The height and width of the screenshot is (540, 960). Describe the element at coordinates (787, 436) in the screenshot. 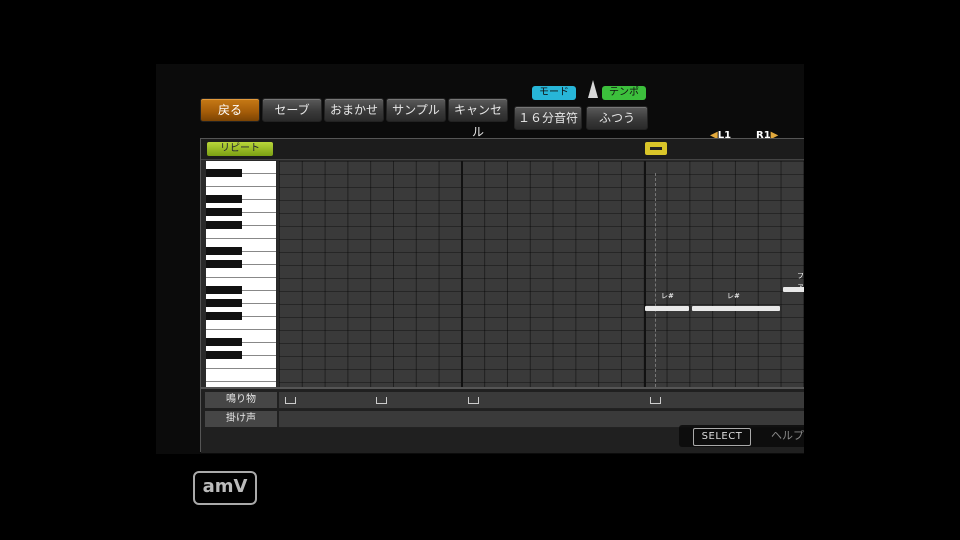

I see `help-label: ヘルプ` at that location.